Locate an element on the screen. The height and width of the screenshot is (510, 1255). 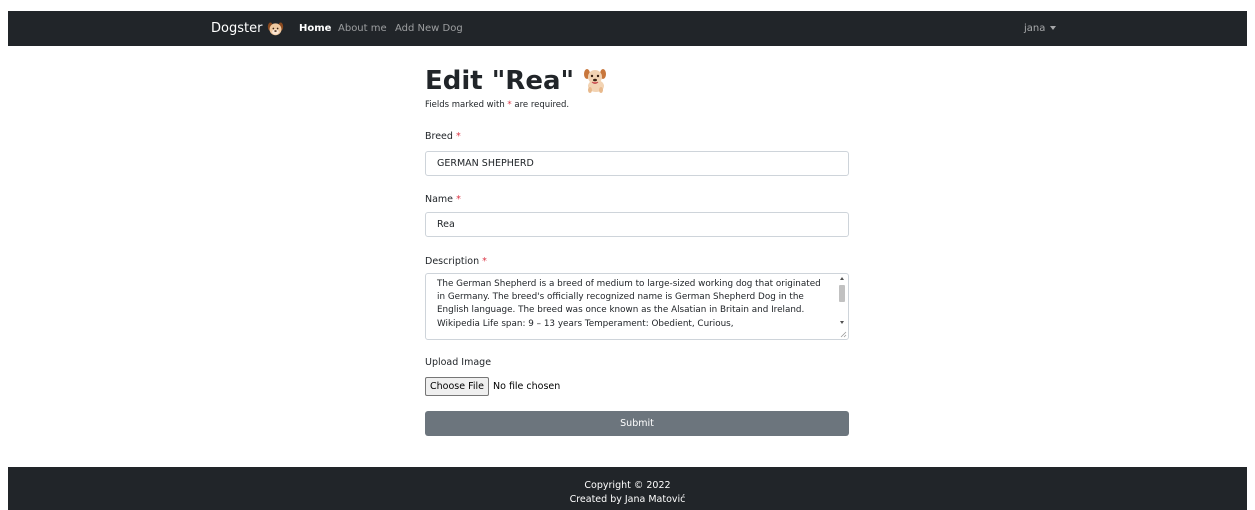
scroll-up-icon is located at coordinates (842, 278).